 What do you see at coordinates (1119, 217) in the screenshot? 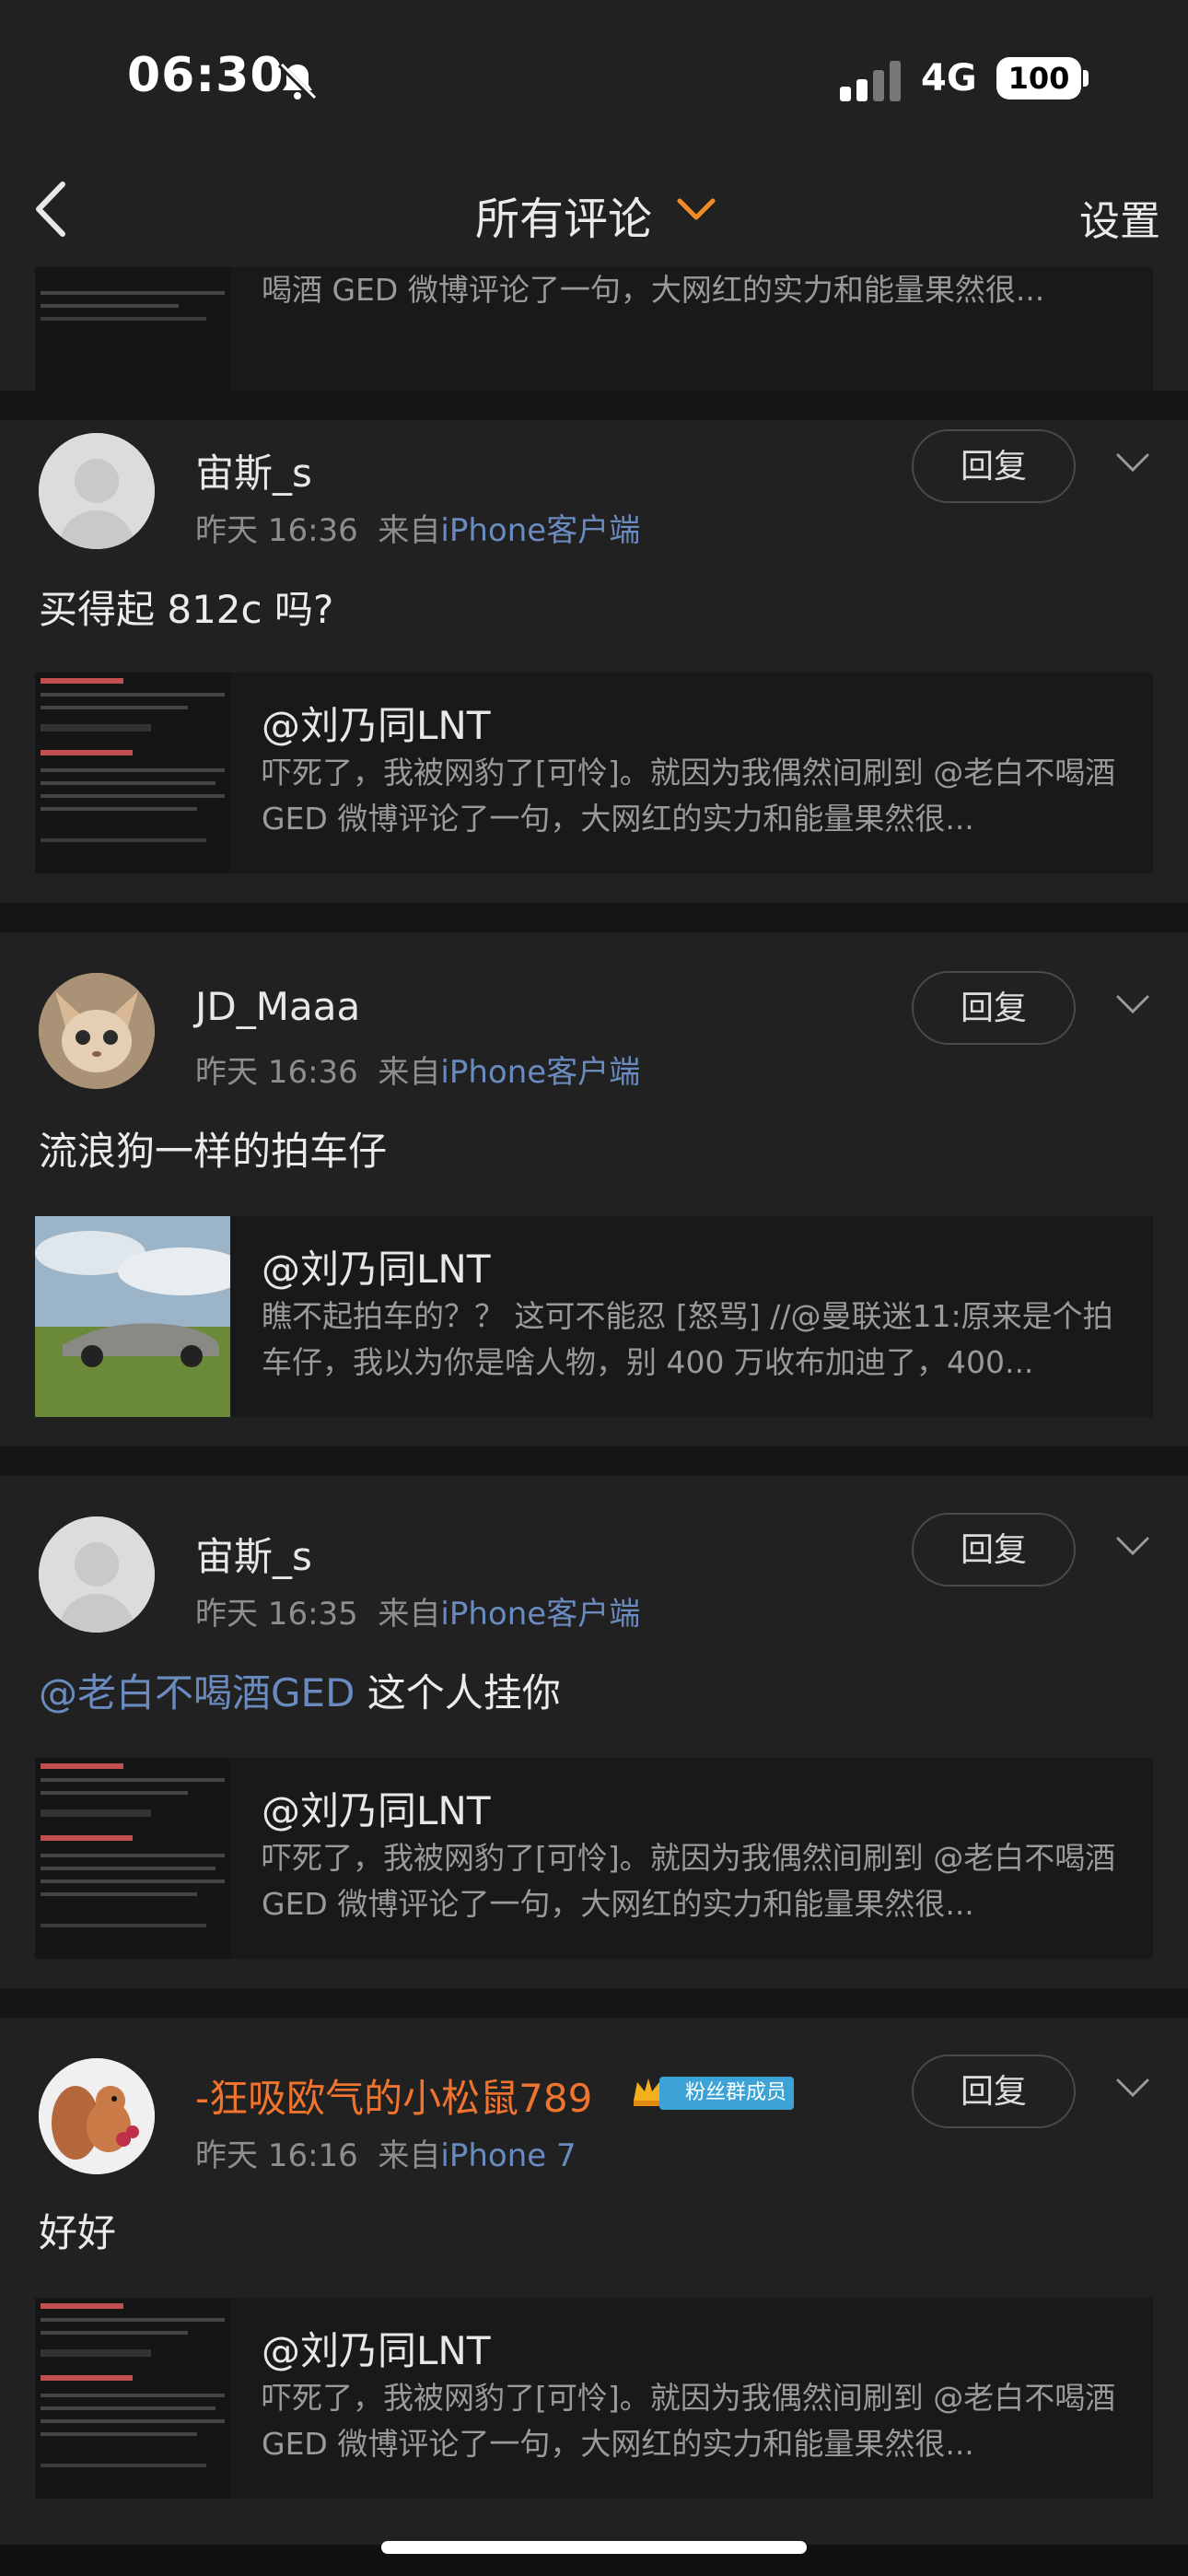
I see `settings-button: 设置` at bounding box center [1119, 217].